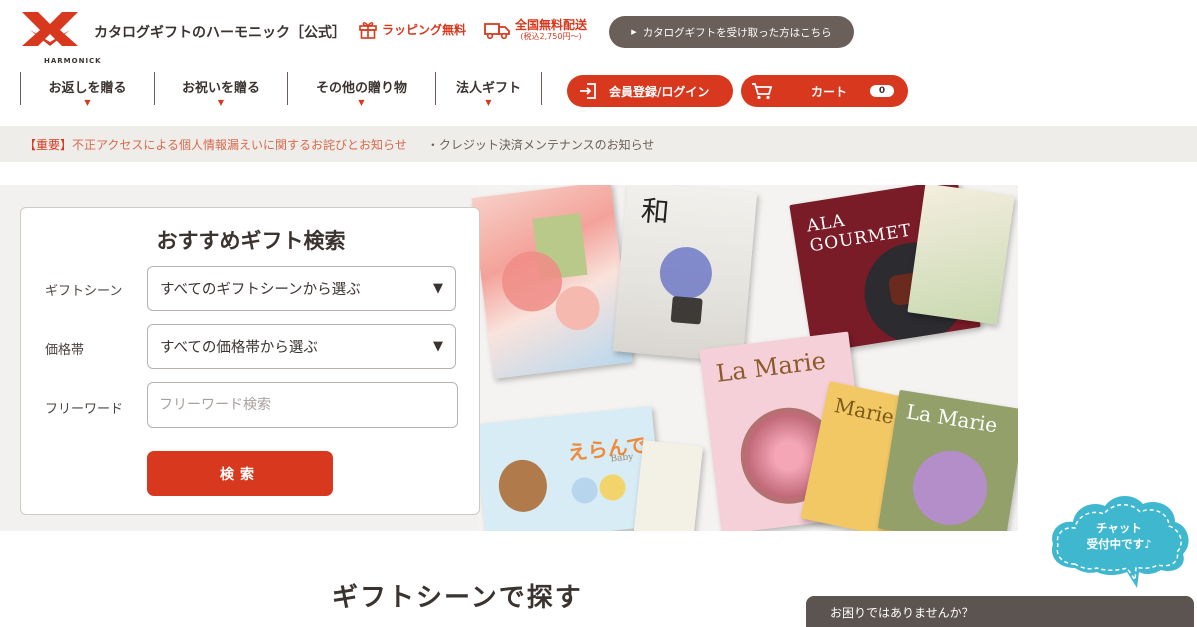 The height and width of the screenshot is (627, 1197). I want to click on nav-item-label: その他の贈り物, so click(361, 88).